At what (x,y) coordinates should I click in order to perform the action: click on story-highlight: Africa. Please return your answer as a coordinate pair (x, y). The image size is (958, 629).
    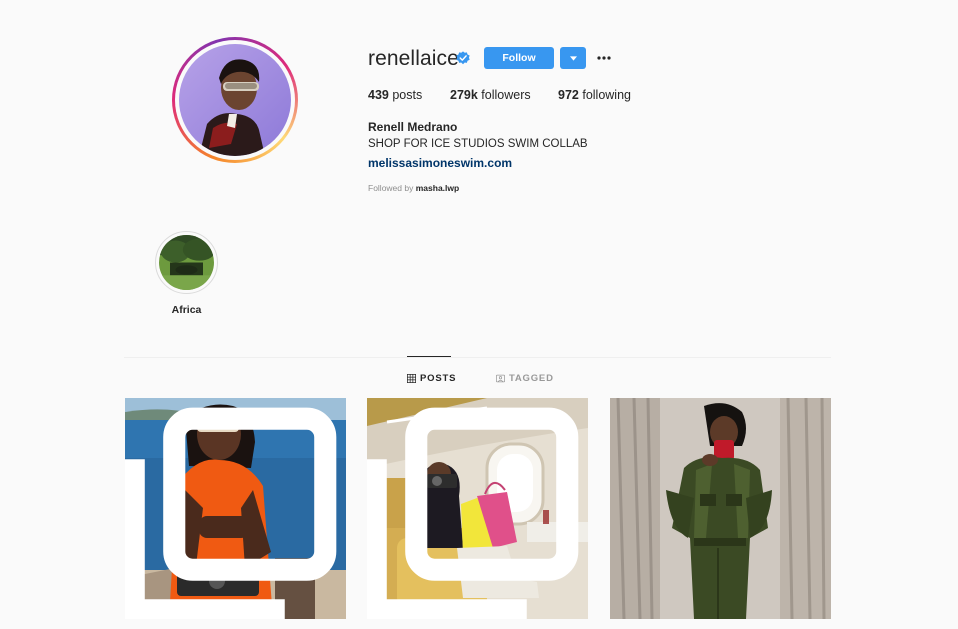
    Looking at the image, I should click on (186, 273).